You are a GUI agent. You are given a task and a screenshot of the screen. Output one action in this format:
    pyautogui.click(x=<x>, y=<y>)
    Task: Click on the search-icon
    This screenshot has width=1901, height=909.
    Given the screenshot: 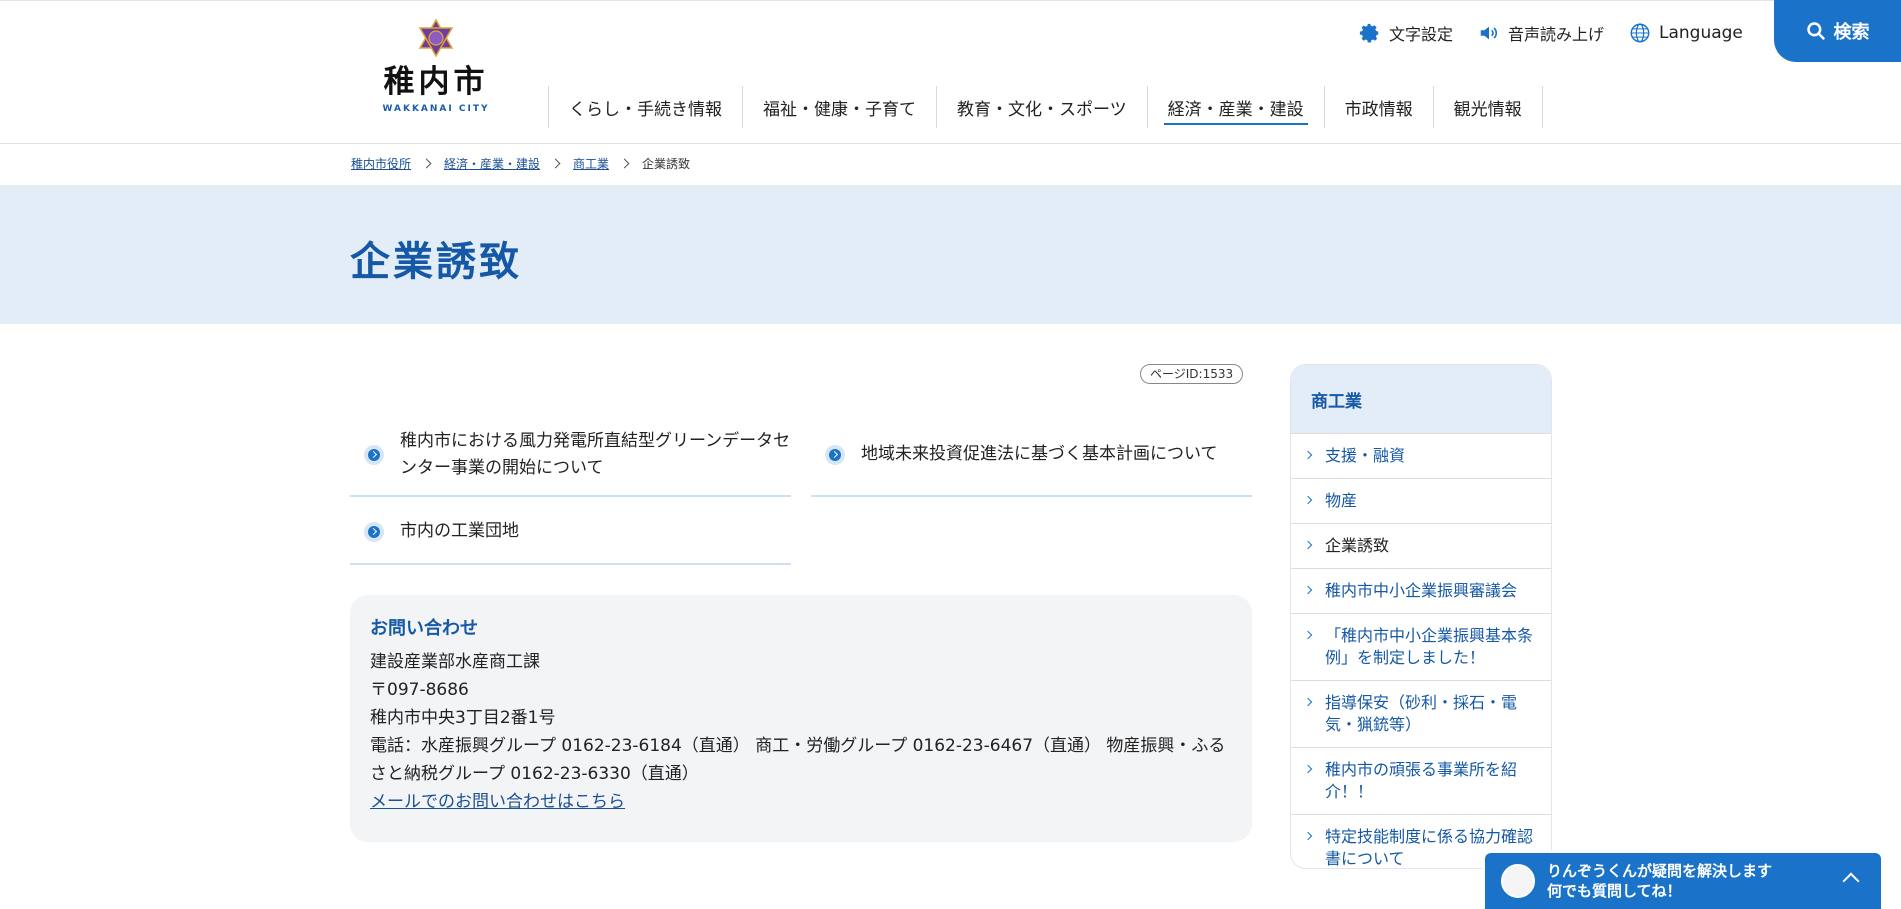 What is the action you would take?
    pyautogui.click(x=1815, y=31)
    